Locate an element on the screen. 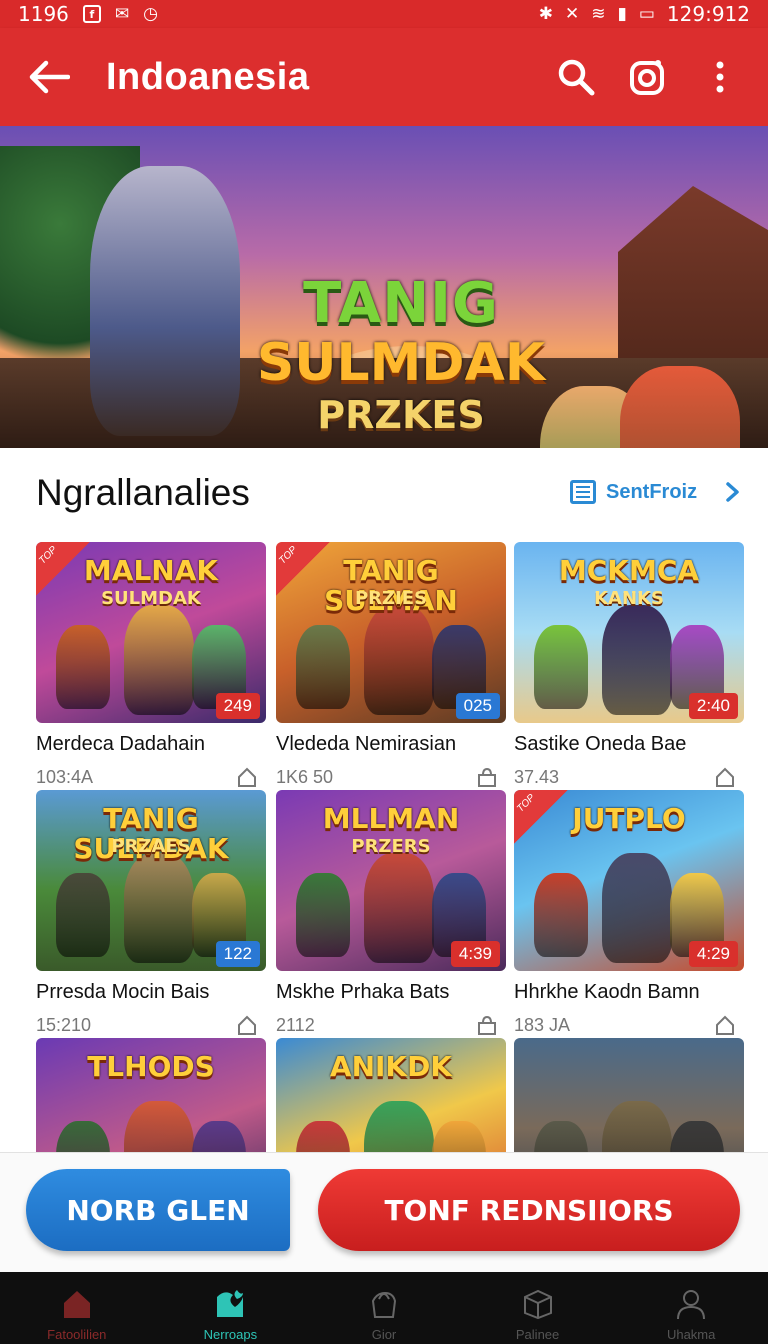  search-icon is located at coordinates (576, 77).